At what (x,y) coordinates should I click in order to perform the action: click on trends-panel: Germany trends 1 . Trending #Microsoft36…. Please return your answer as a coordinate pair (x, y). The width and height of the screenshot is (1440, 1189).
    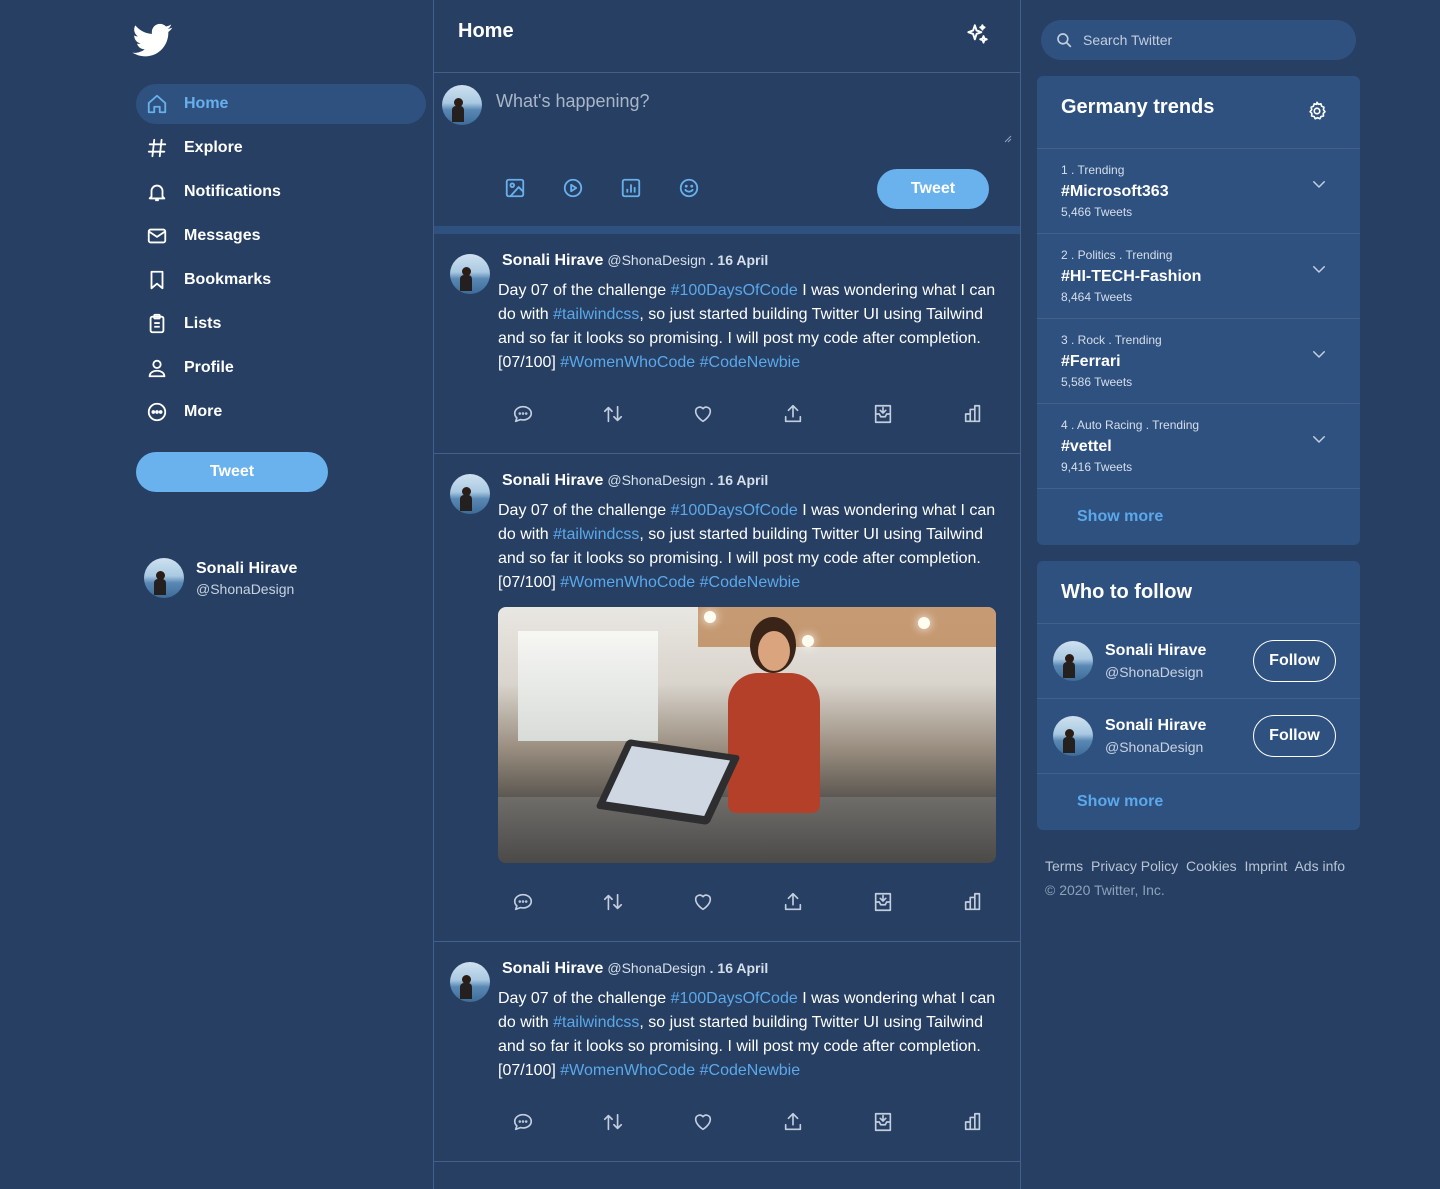
    Looking at the image, I should click on (1198, 310).